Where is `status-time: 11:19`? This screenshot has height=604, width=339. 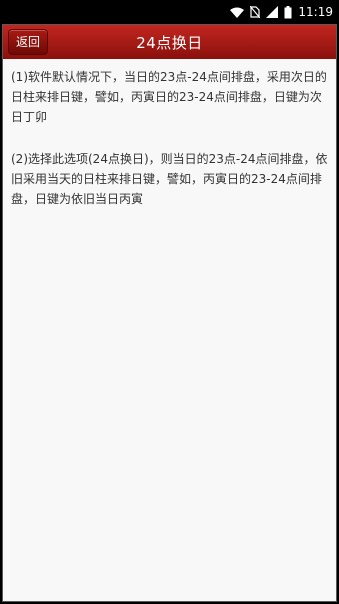 status-time: 11:19 is located at coordinates (315, 12).